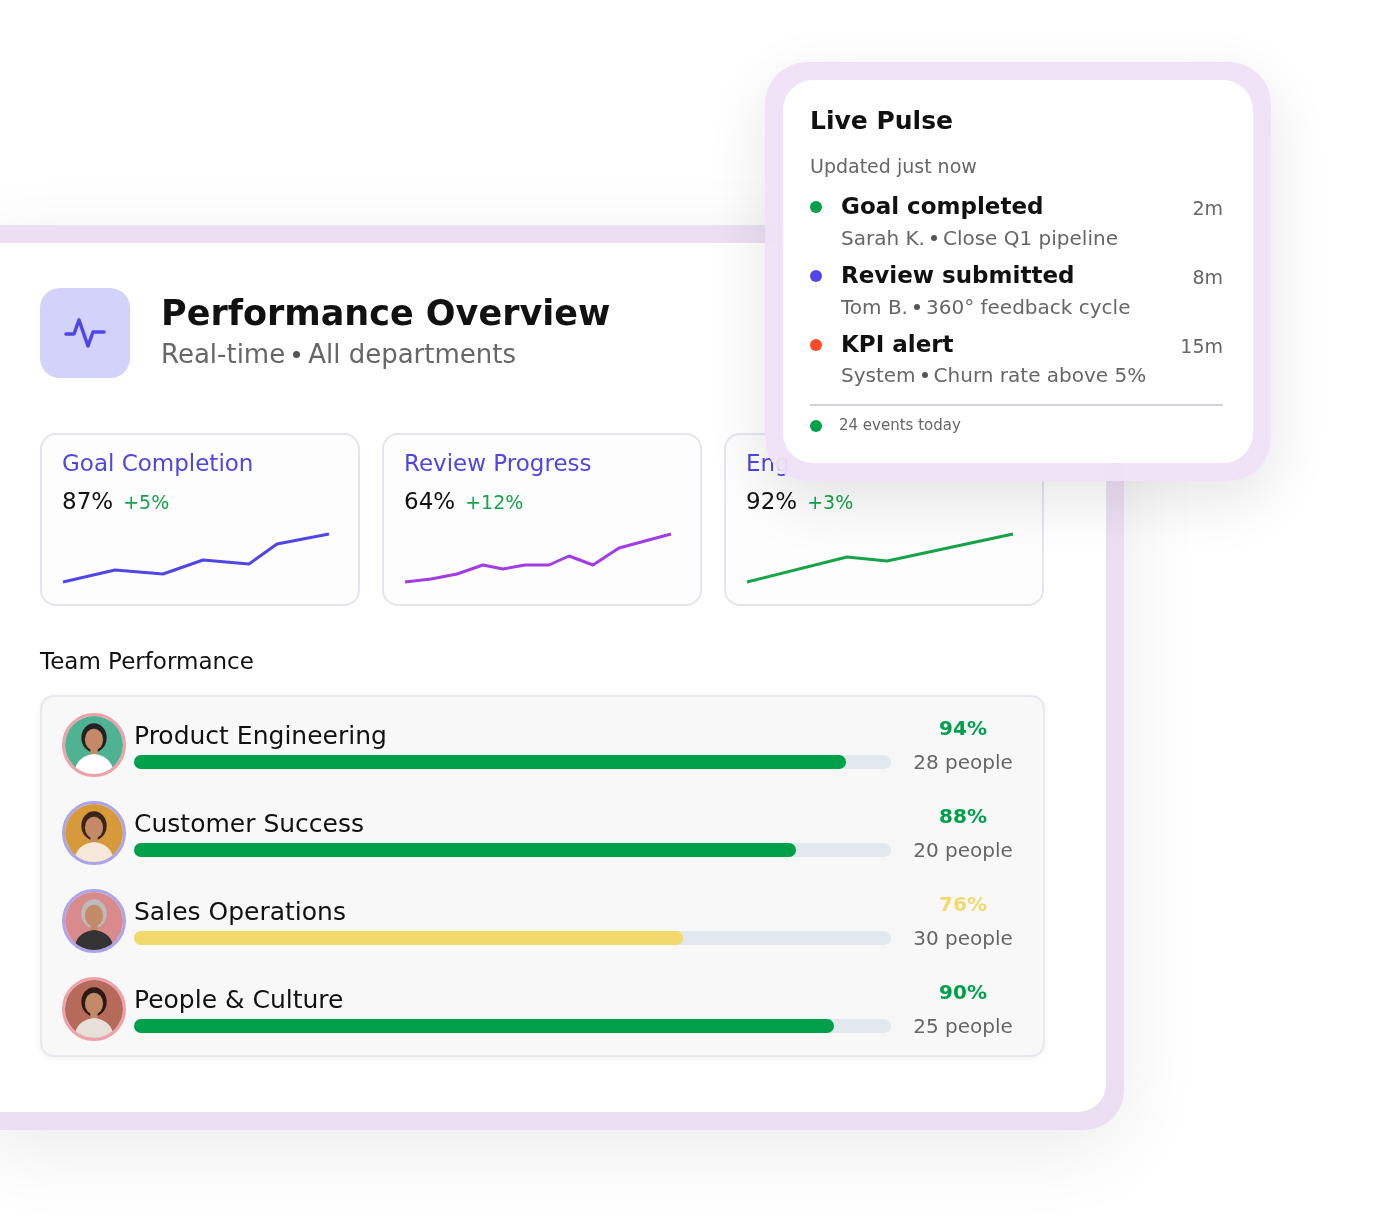 The width and height of the screenshot is (1378, 1224). What do you see at coordinates (963, 992) in the screenshot?
I see `team-percent: 90%` at bounding box center [963, 992].